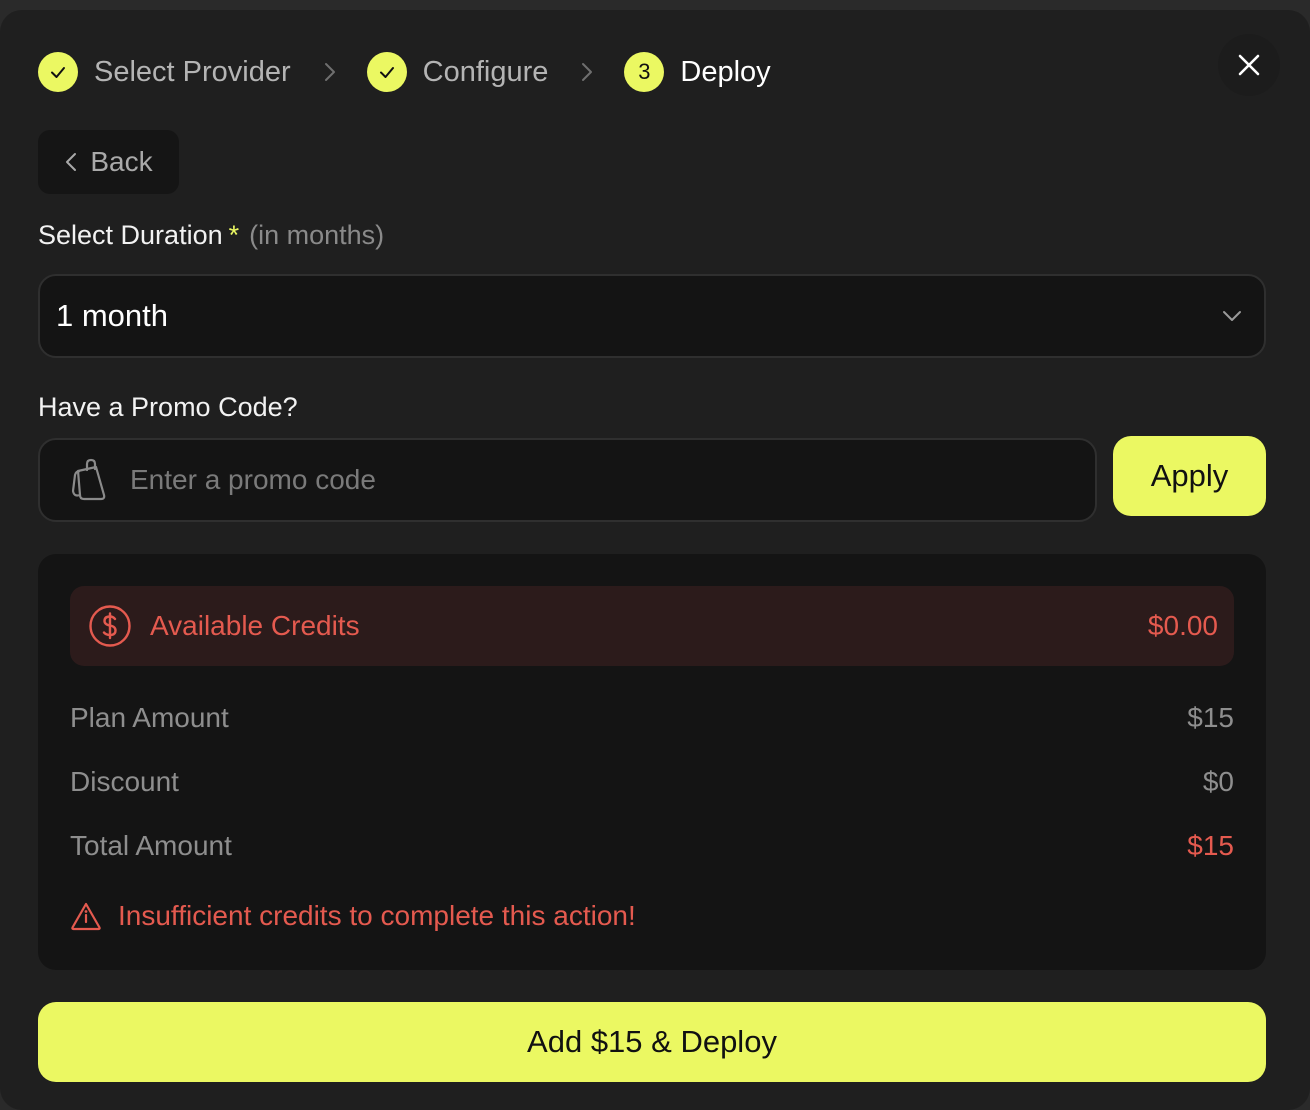 This screenshot has width=1310, height=1110. I want to click on chevron-left-icon, so click(71, 162).